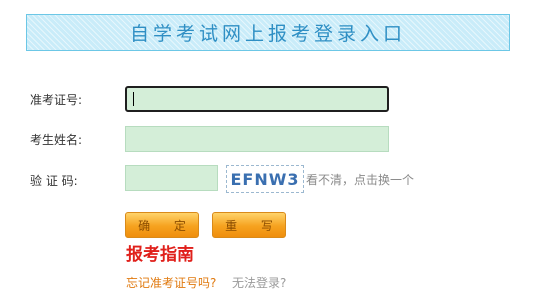  What do you see at coordinates (171, 282) in the screenshot?
I see `forgot-exam-id-link: 忘记准考证号吗?` at bounding box center [171, 282].